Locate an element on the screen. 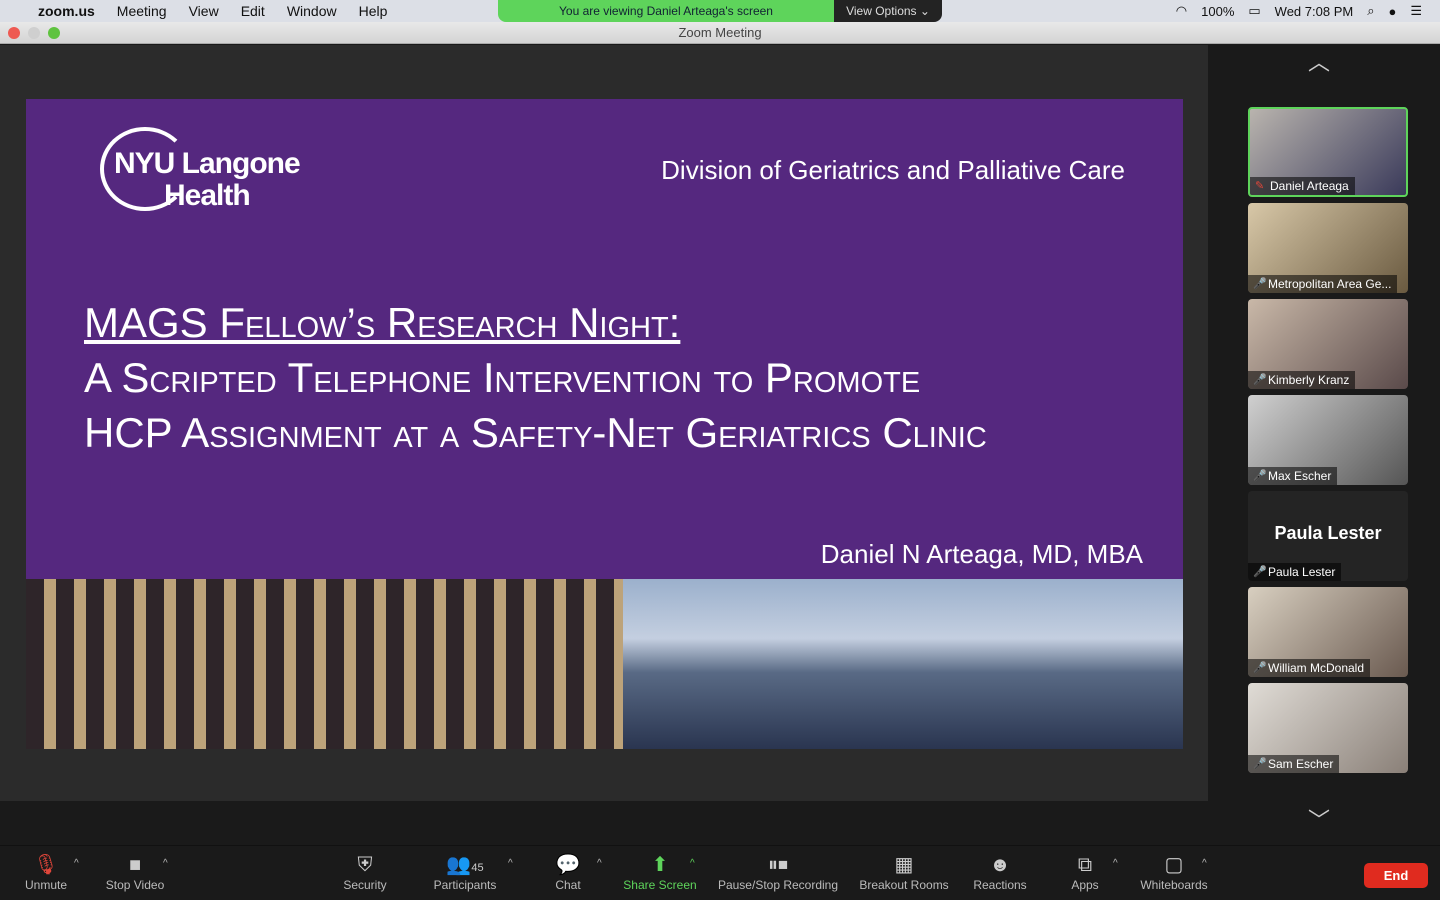 This screenshot has height=900, width=1440. end-meeting-button: End is located at coordinates (1396, 875).